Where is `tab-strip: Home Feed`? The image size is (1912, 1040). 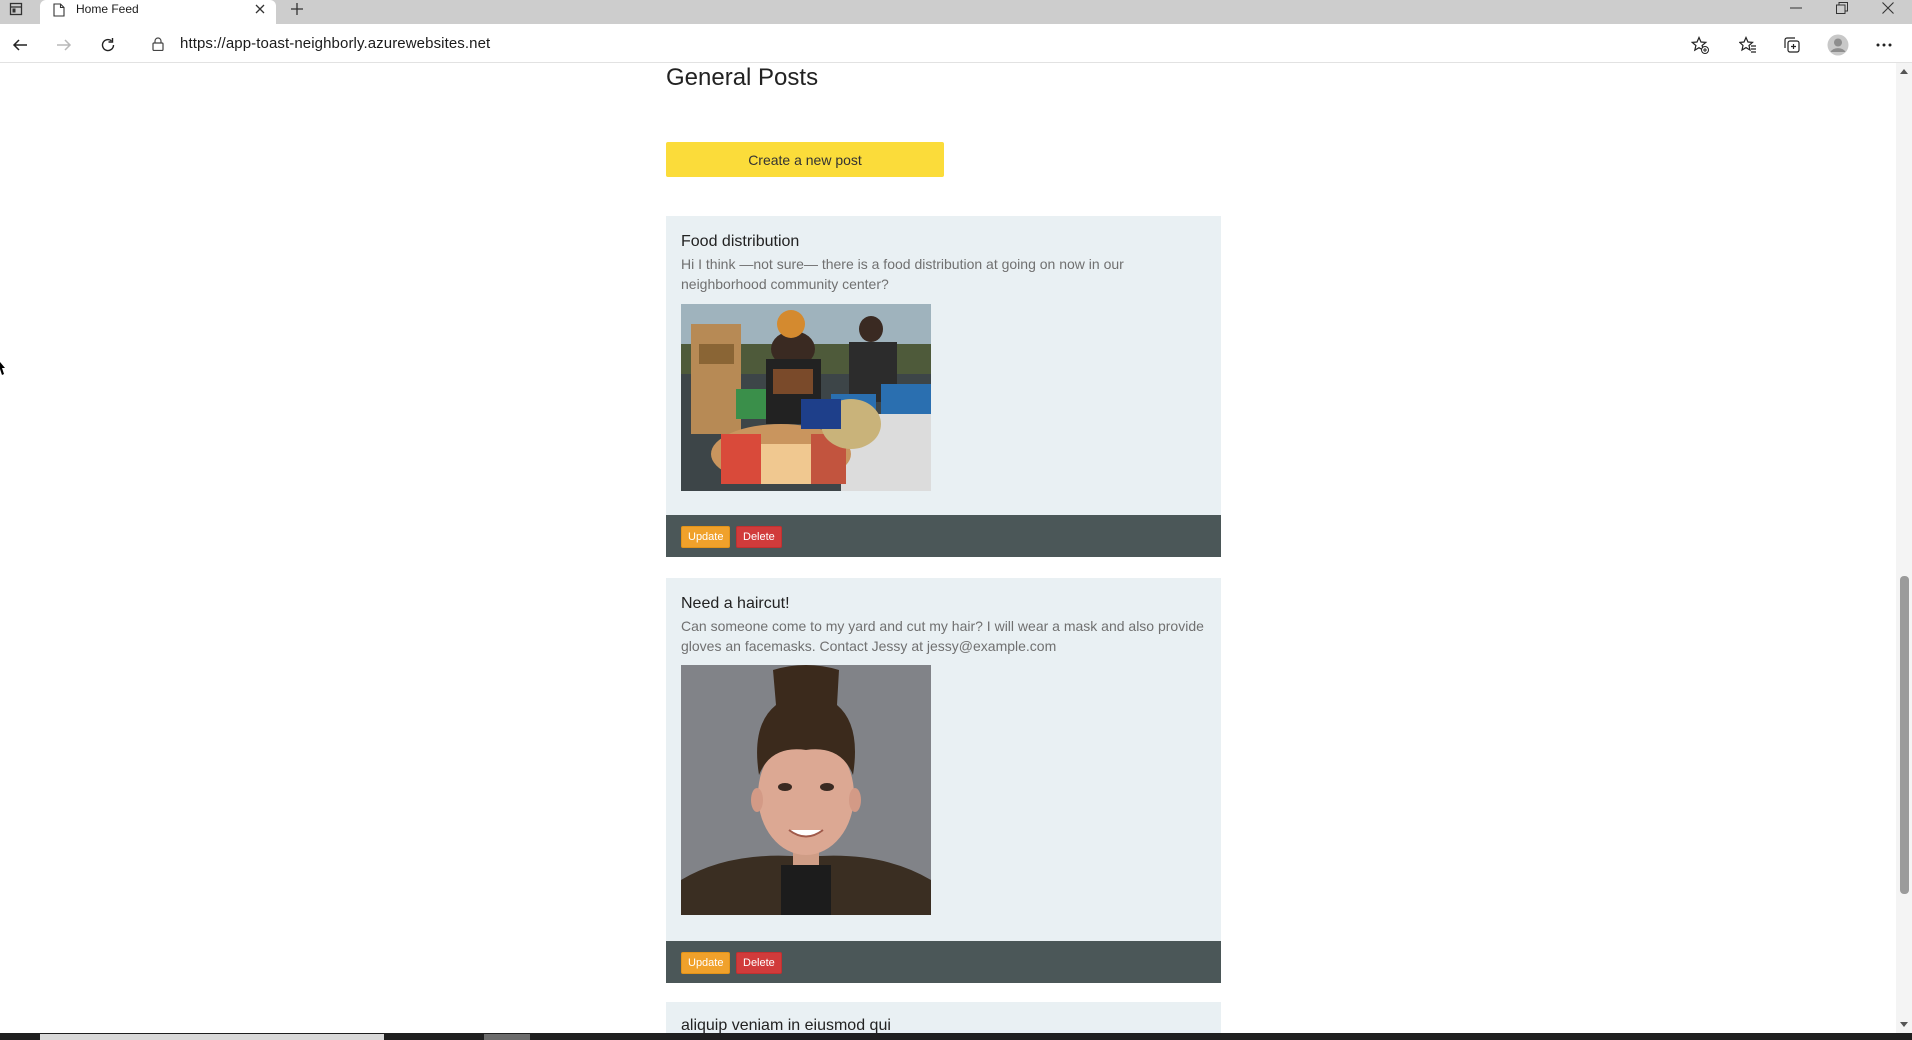
tab-strip: Home Feed is located at coordinates (956, 12).